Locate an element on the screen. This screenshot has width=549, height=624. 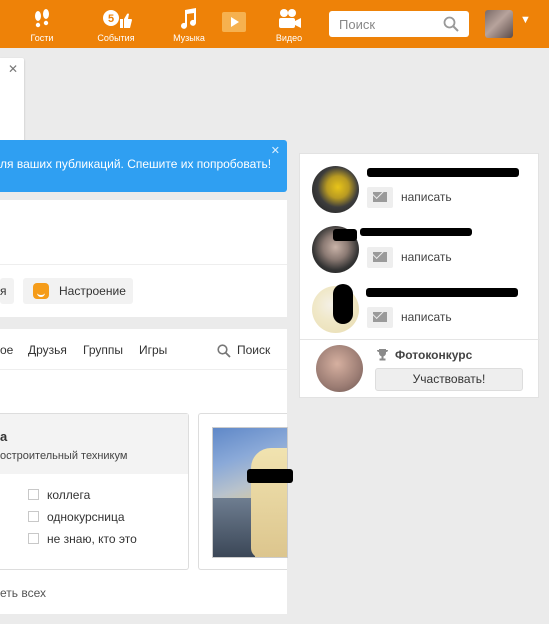
person-name: а is located at coordinates (3, 436).